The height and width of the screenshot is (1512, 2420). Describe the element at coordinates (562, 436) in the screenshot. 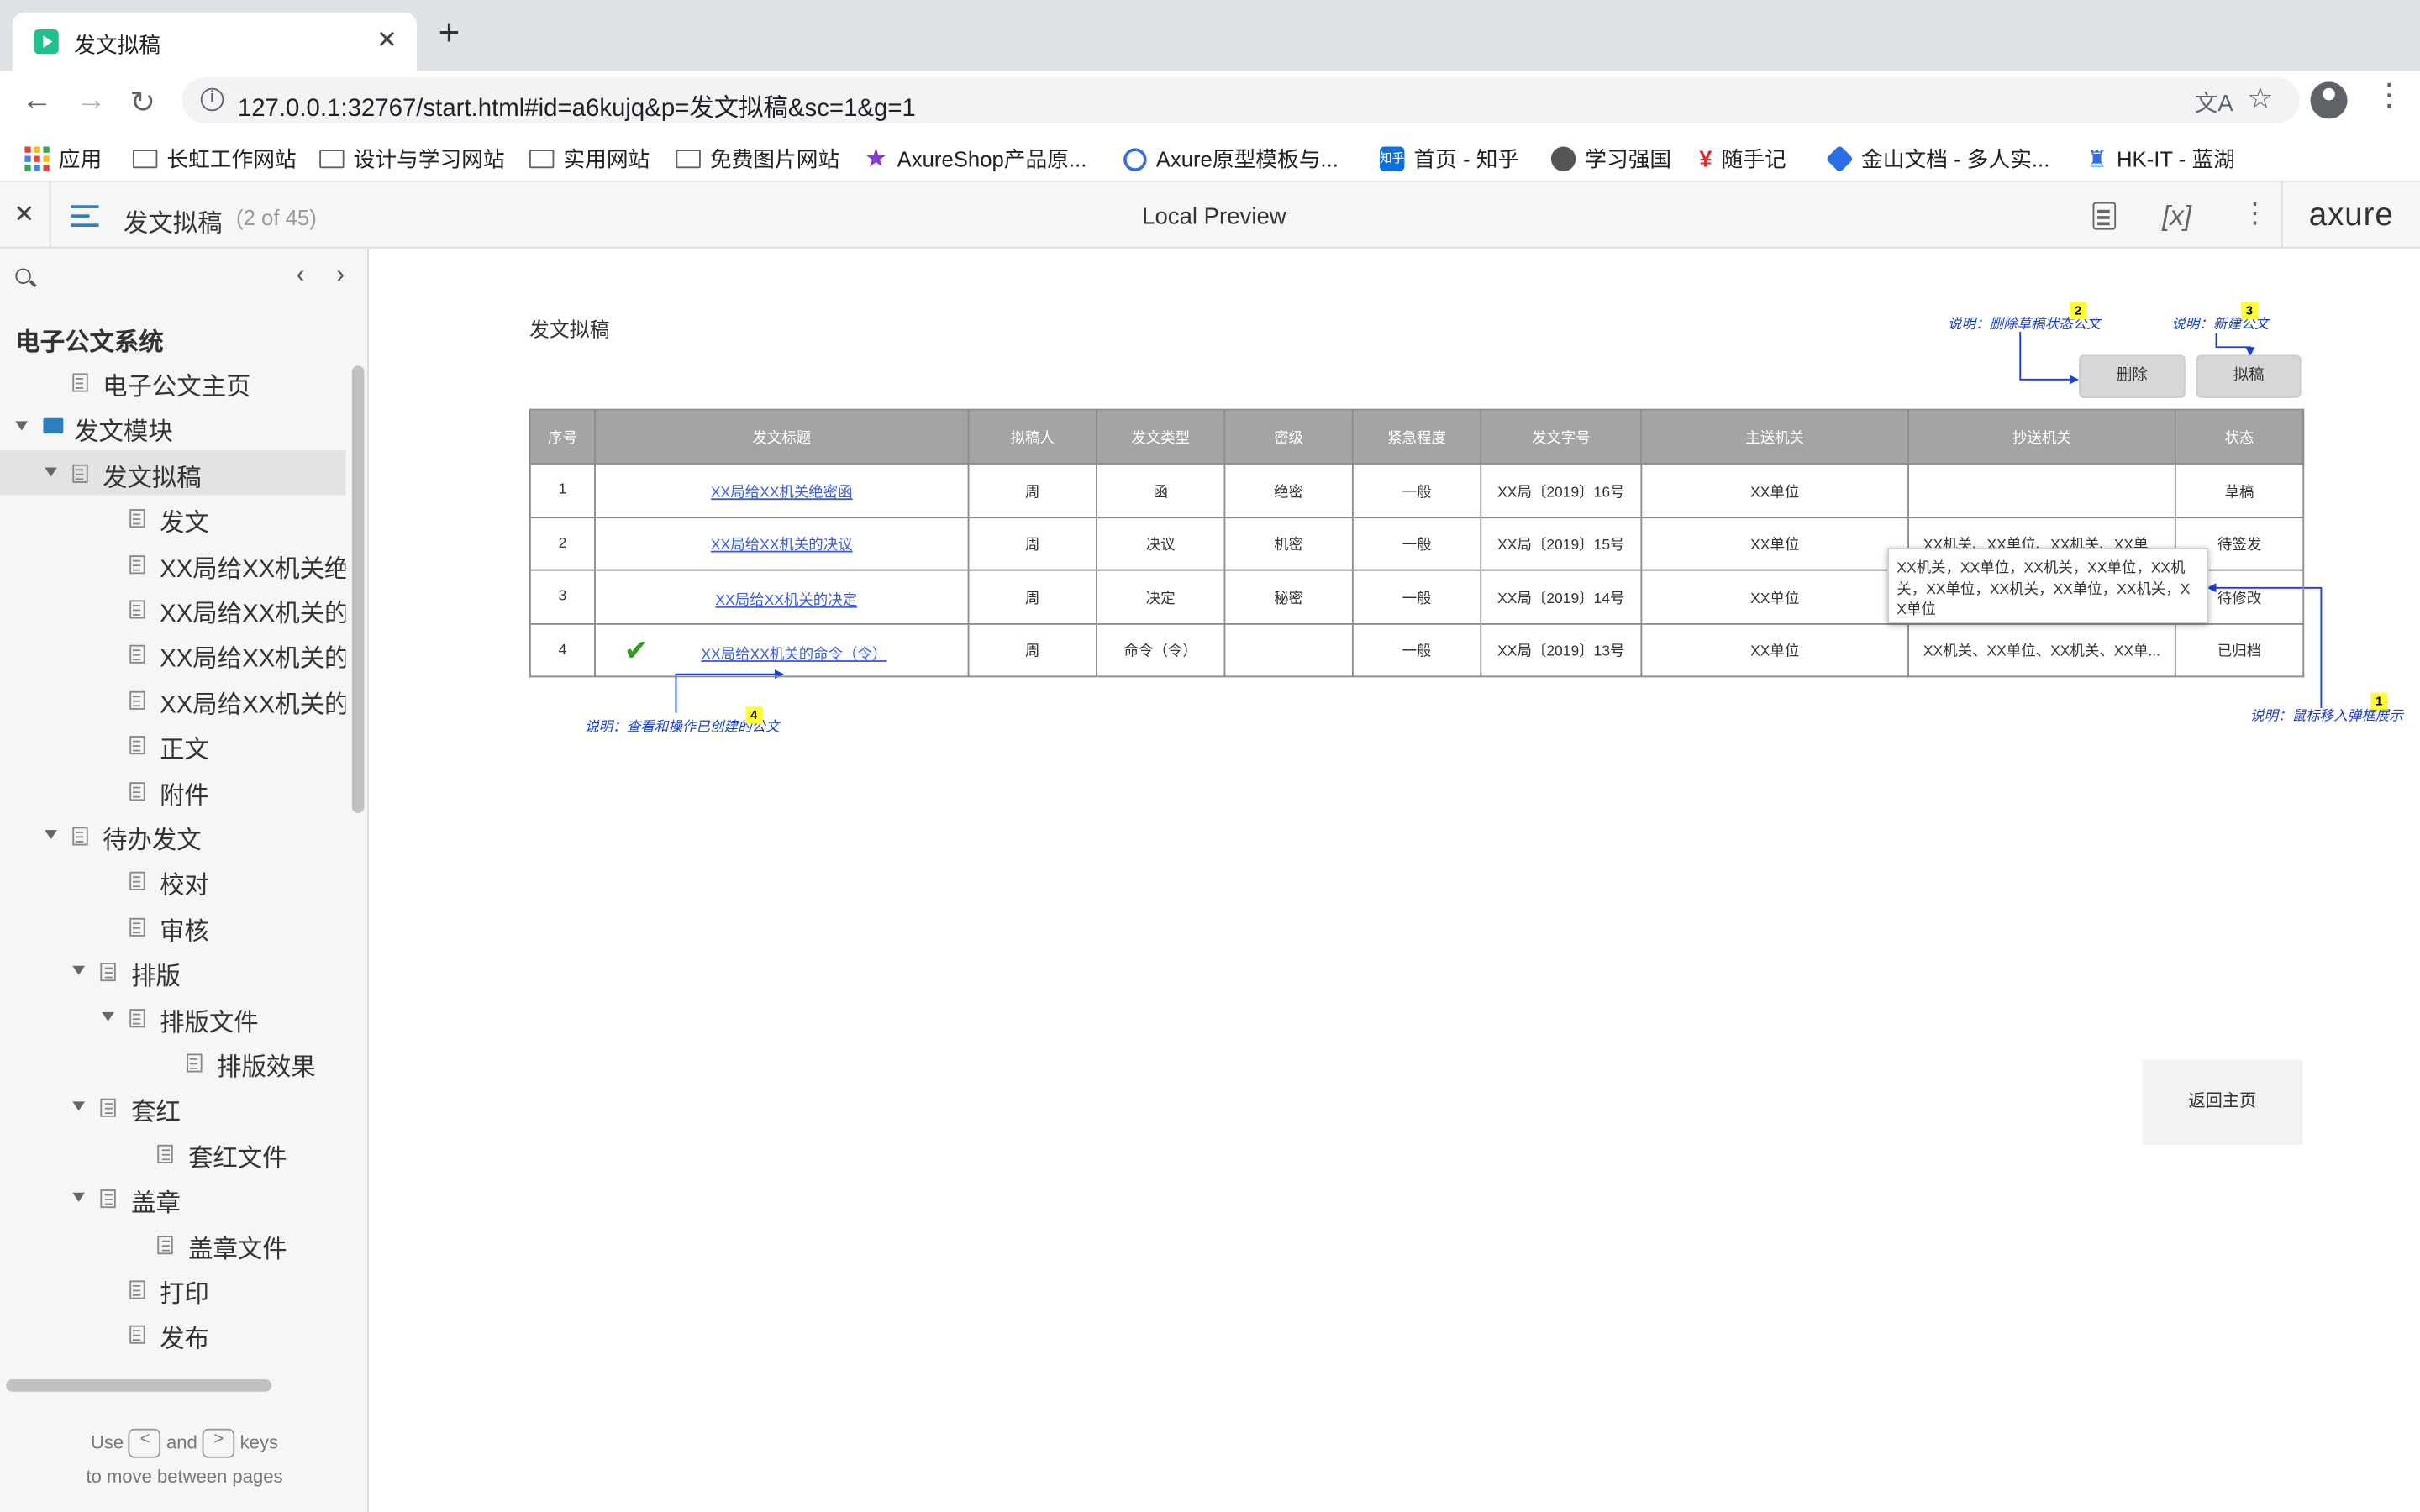

I see `col-header: 序号` at that location.